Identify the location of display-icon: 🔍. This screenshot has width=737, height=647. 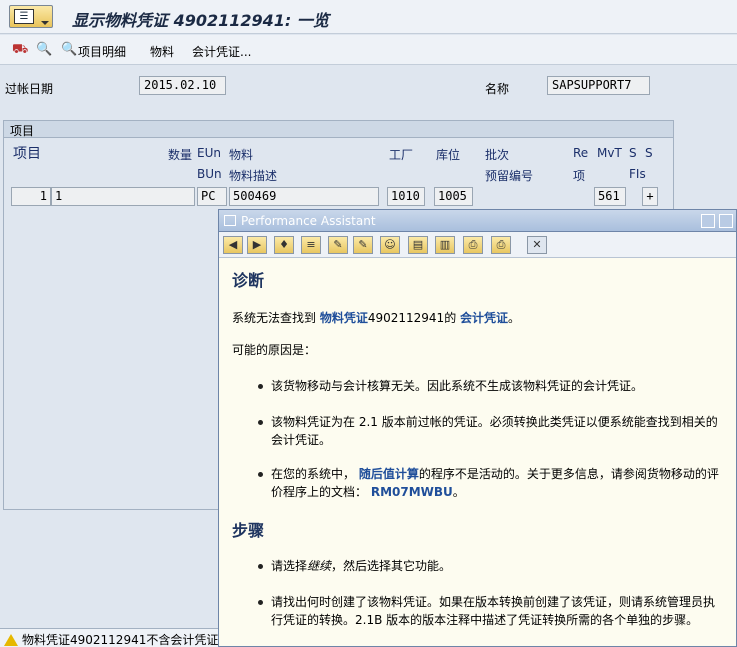
(44, 50).